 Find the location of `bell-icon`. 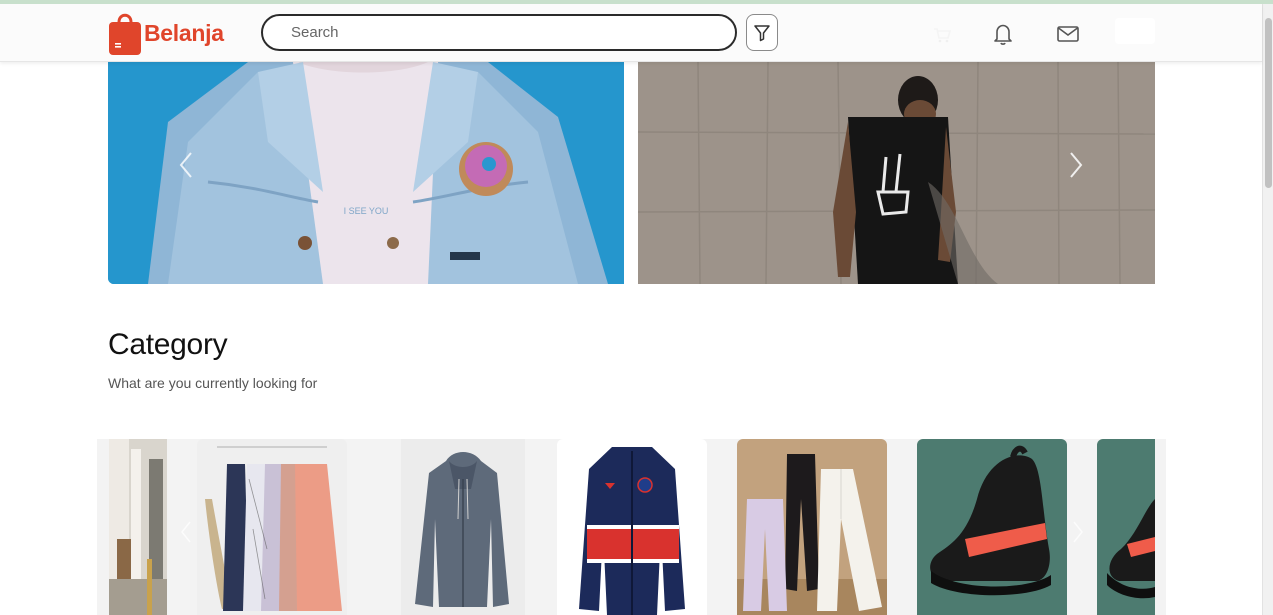

bell-icon is located at coordinates (1003, 34).